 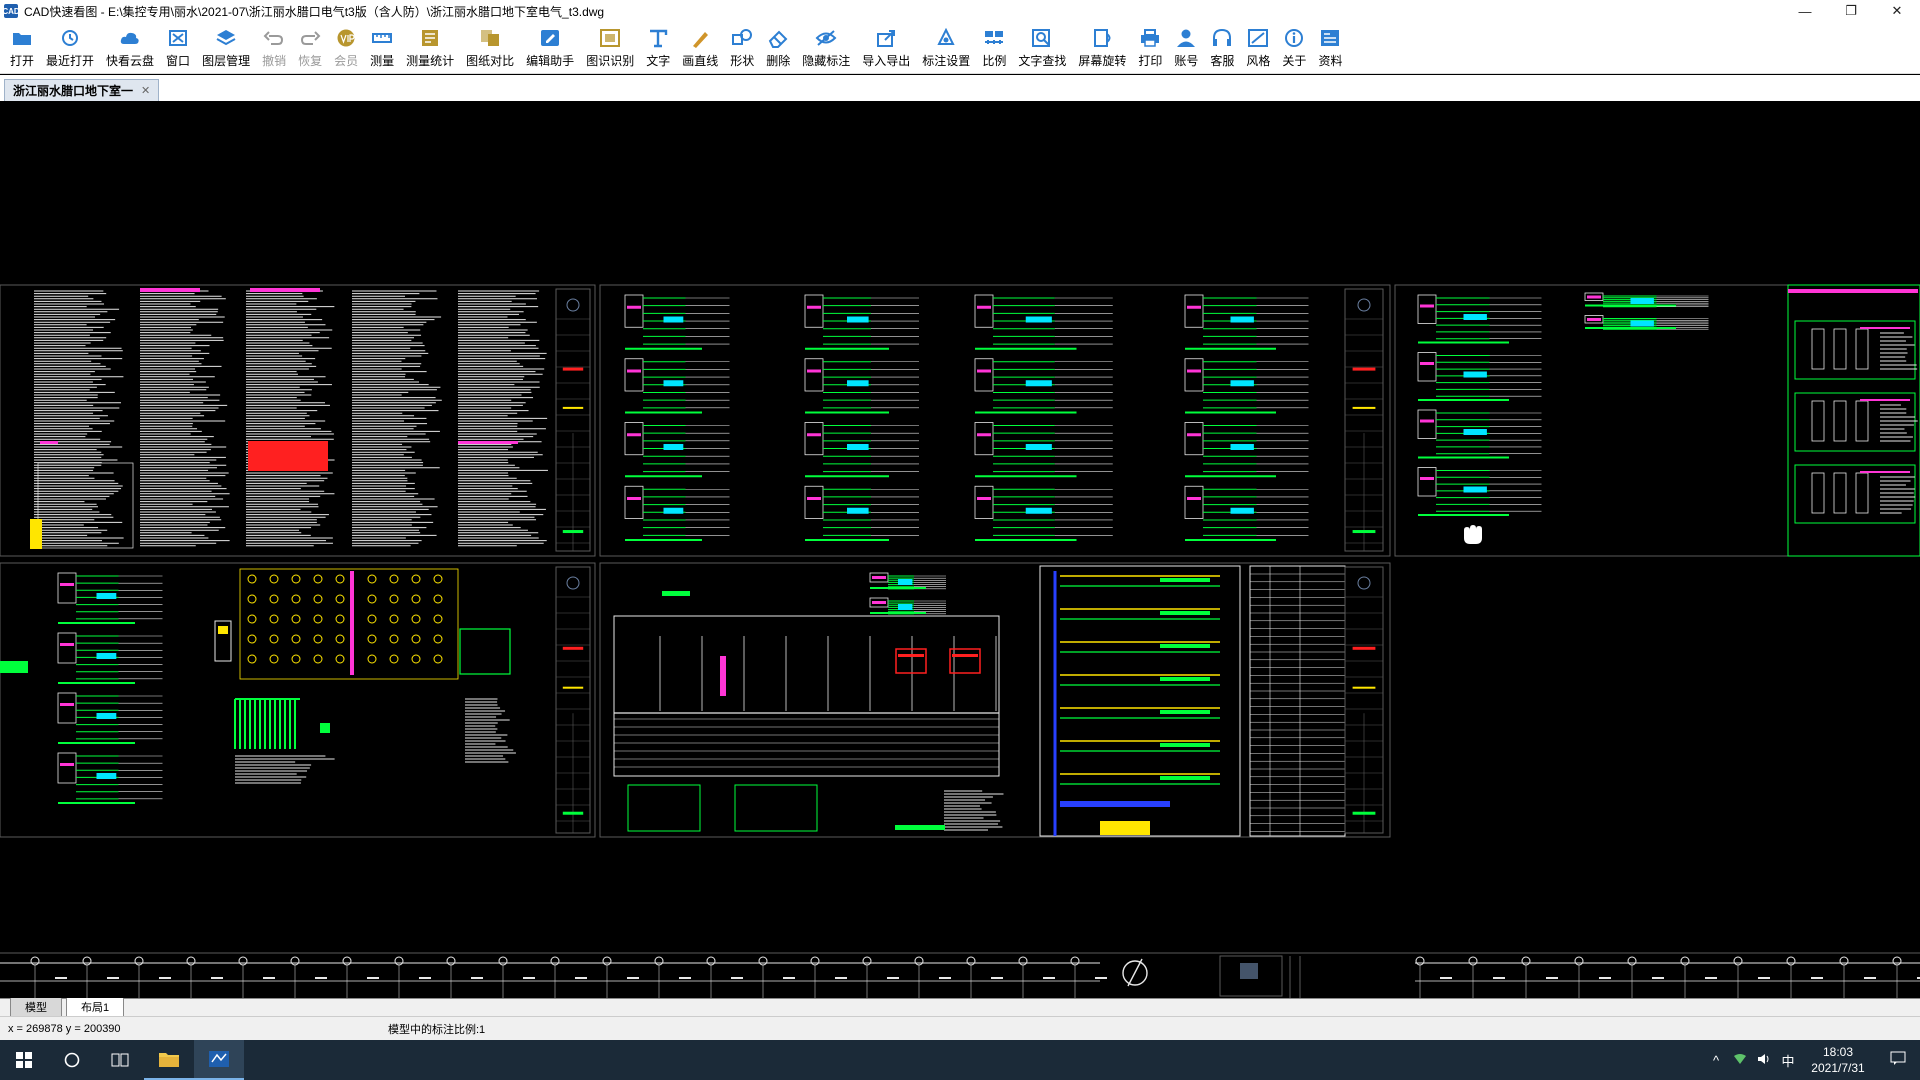 What do you see at coordinates (219, 1060) in the screenshot?
I see `cad-viewer-icon` at bounding box center [219, 1060].